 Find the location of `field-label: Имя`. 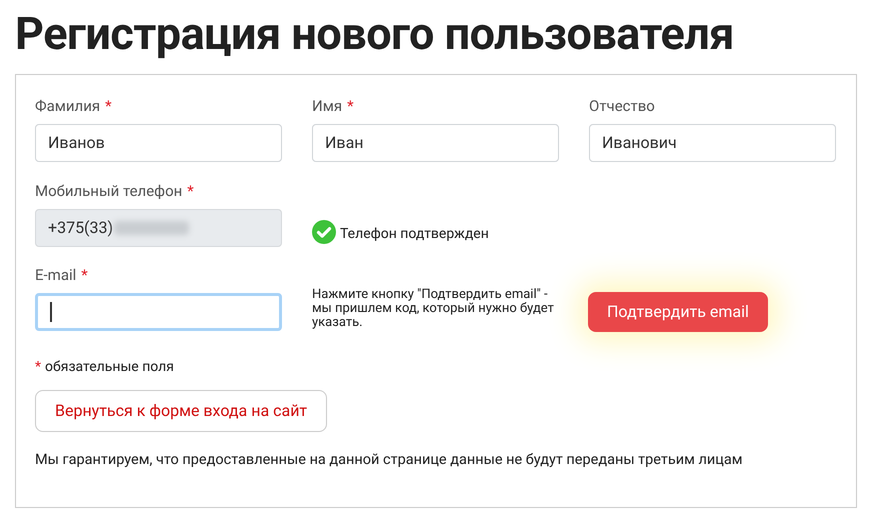

field-label: Имя is located at coordinates (327, 106).